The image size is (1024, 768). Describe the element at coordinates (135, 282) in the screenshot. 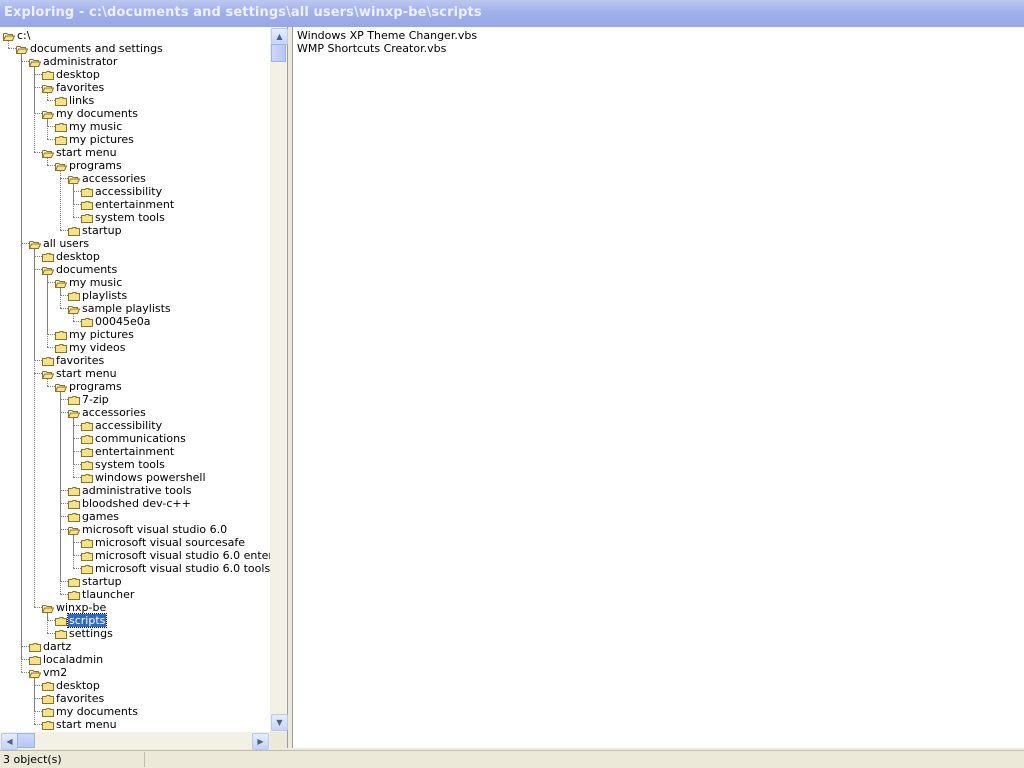

I see `tree-item: my music` at that location.